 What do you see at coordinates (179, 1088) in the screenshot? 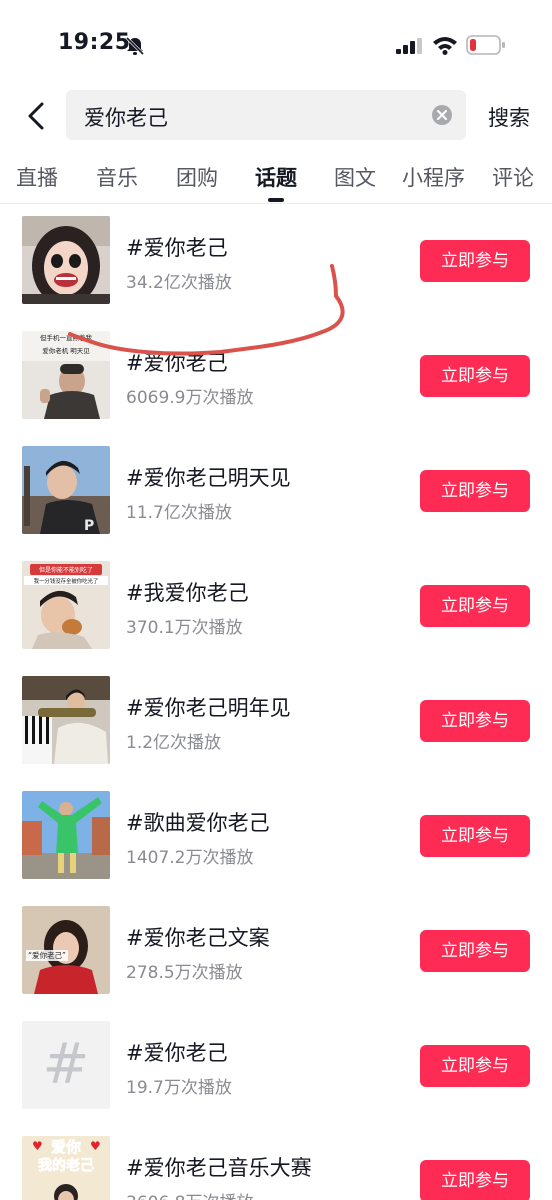
I see `topic-play-count: 19.7万次播放` at bounding box center [179, 1088].